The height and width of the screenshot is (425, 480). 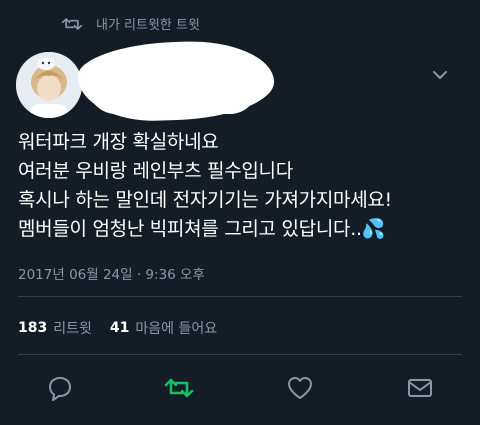 What do you see at coordinates (202, 229) in the screenshot?
I see `tweet-line: 멤버들이 엄청난 빅피쳐를 그리고 있답니다..💦` at bounding box center [202, 229].